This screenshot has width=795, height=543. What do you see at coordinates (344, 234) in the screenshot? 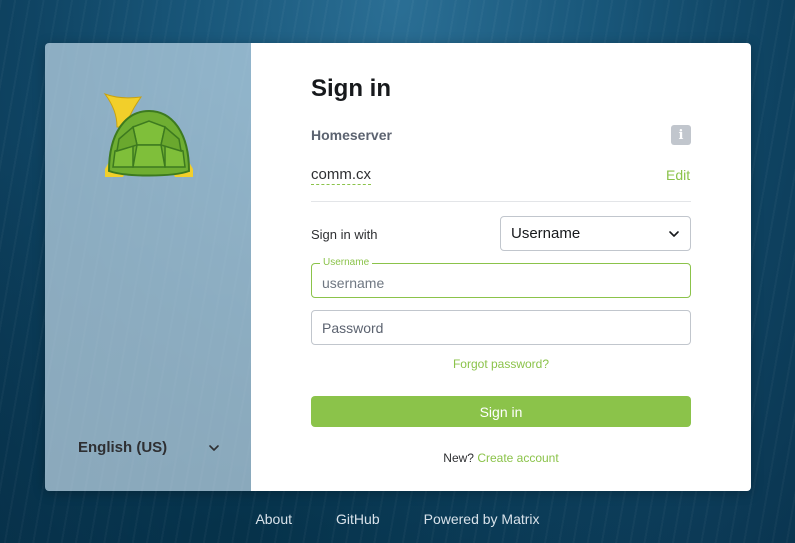
I see `sign-in-with-label: Sign in with` at bounding box center [344, 234].